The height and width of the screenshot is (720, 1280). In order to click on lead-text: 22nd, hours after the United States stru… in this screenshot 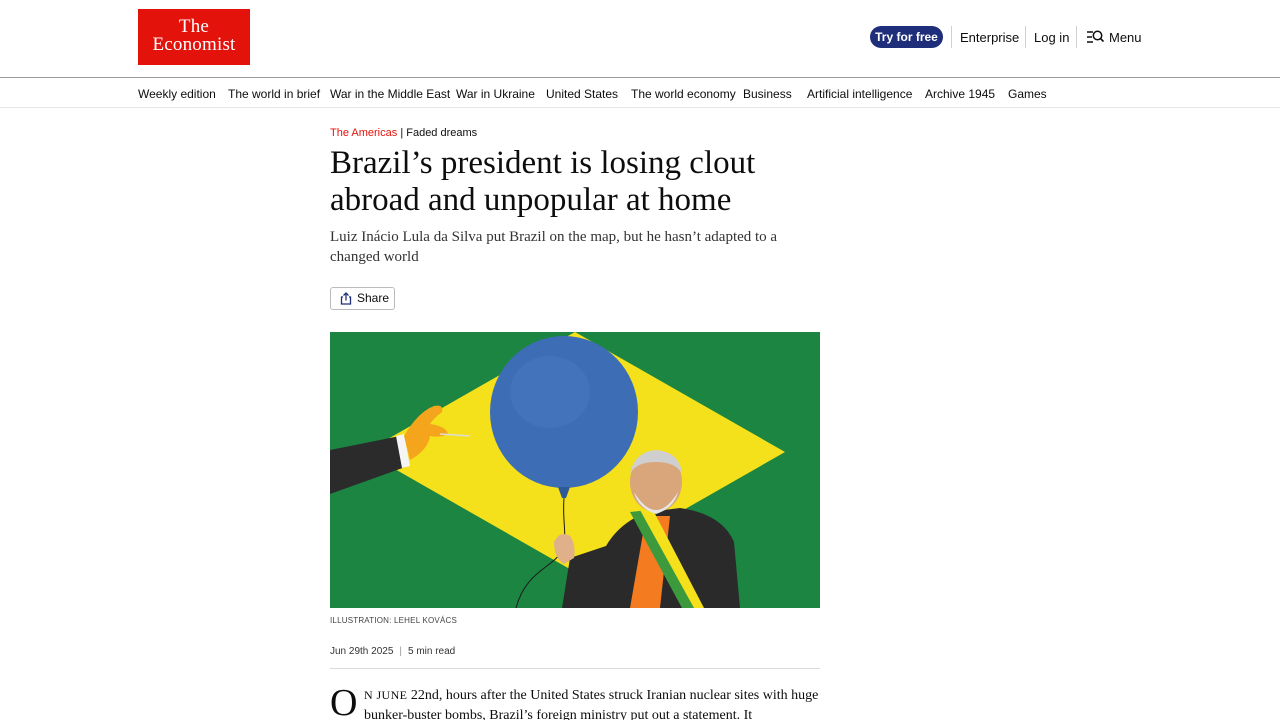, I will do `click(591, 704)`.